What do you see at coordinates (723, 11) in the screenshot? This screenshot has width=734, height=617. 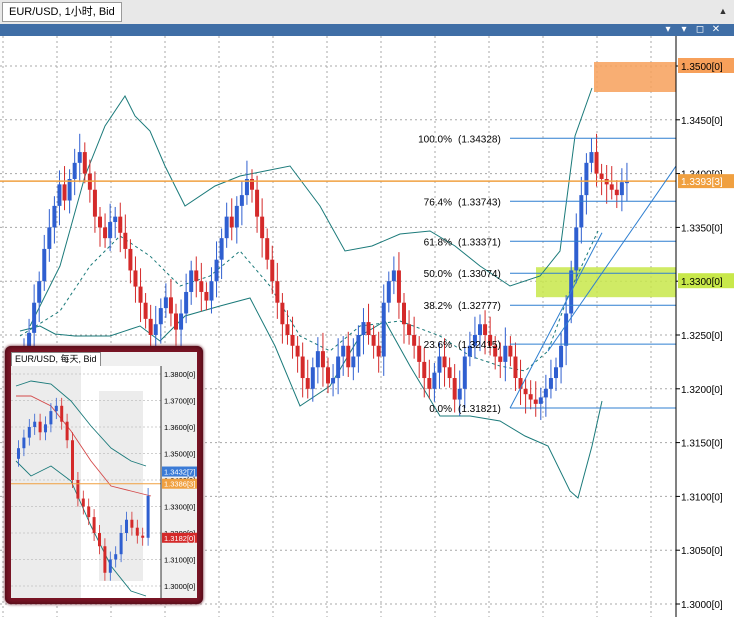 I see `scroll-up-icon: ▲` at bounding box center [723, 11].